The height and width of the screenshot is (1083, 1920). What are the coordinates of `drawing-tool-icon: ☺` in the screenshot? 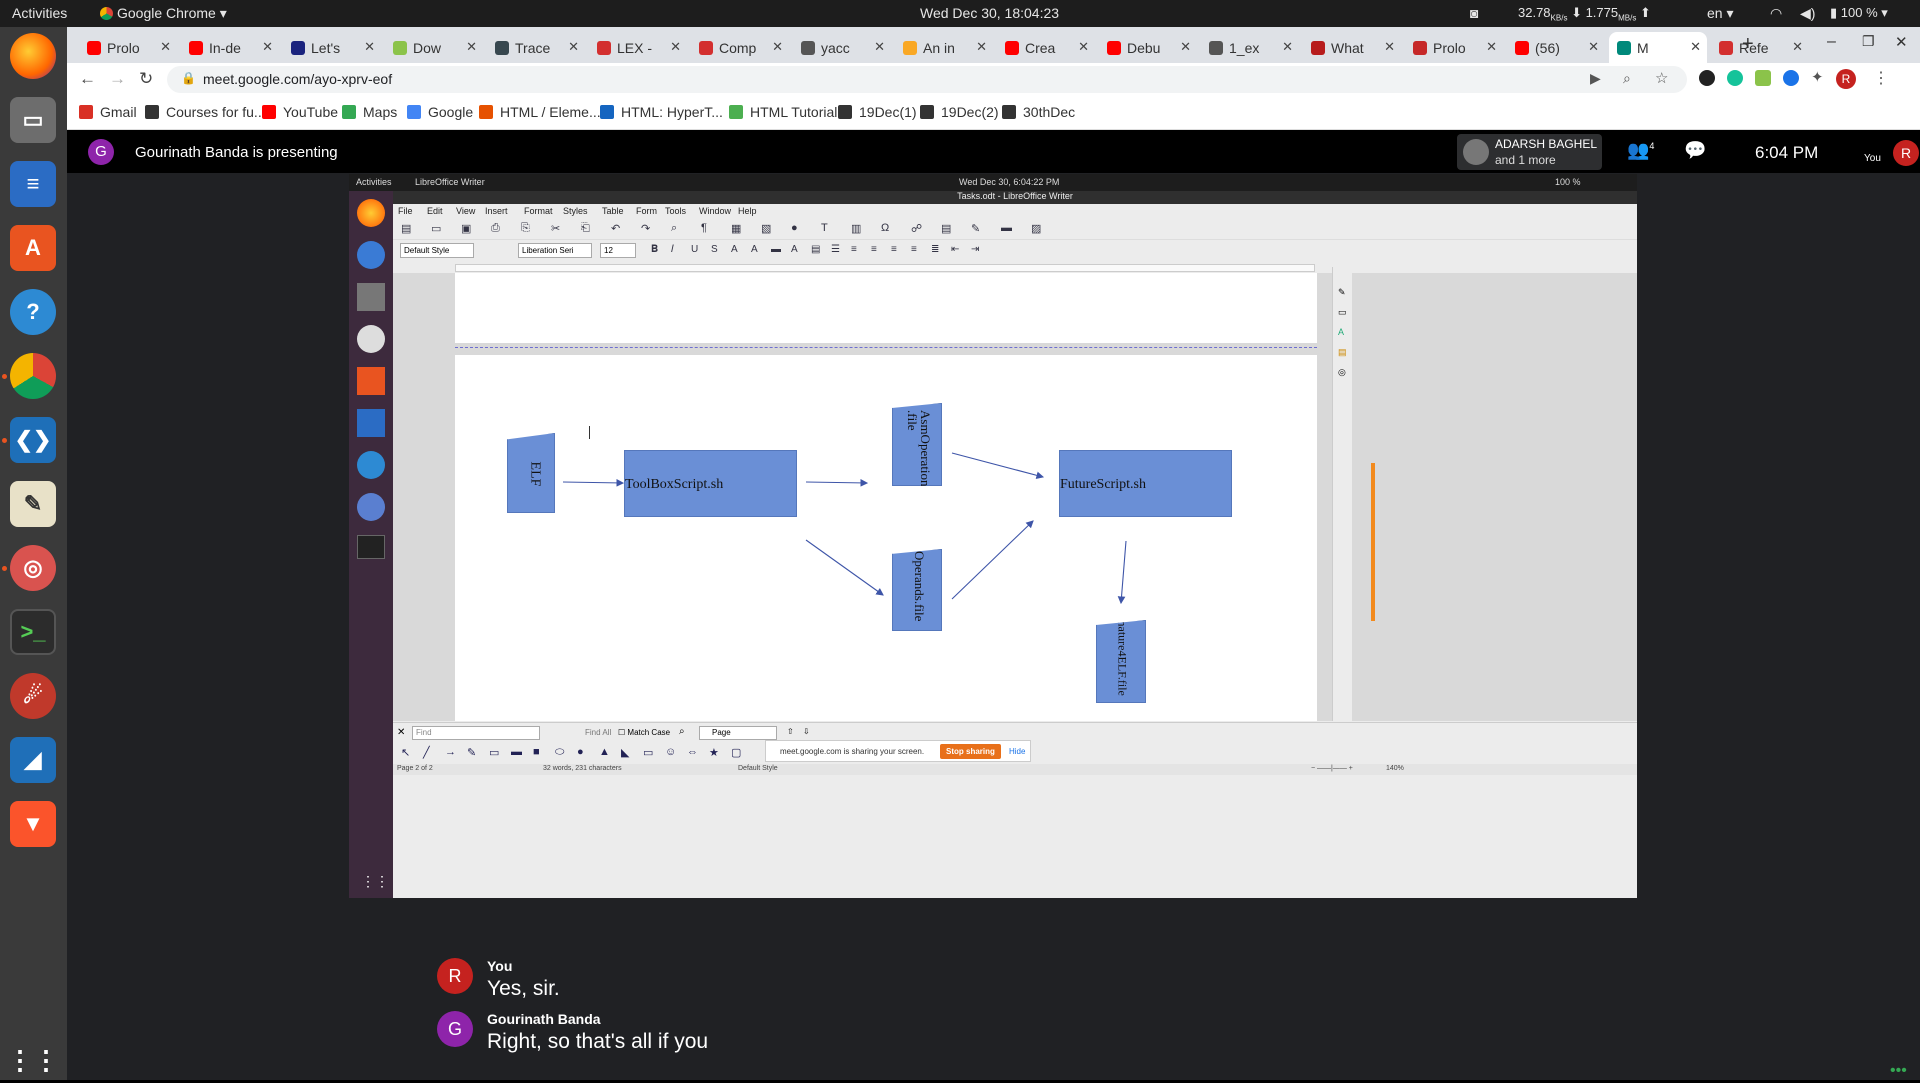 It's located at (670, 752).